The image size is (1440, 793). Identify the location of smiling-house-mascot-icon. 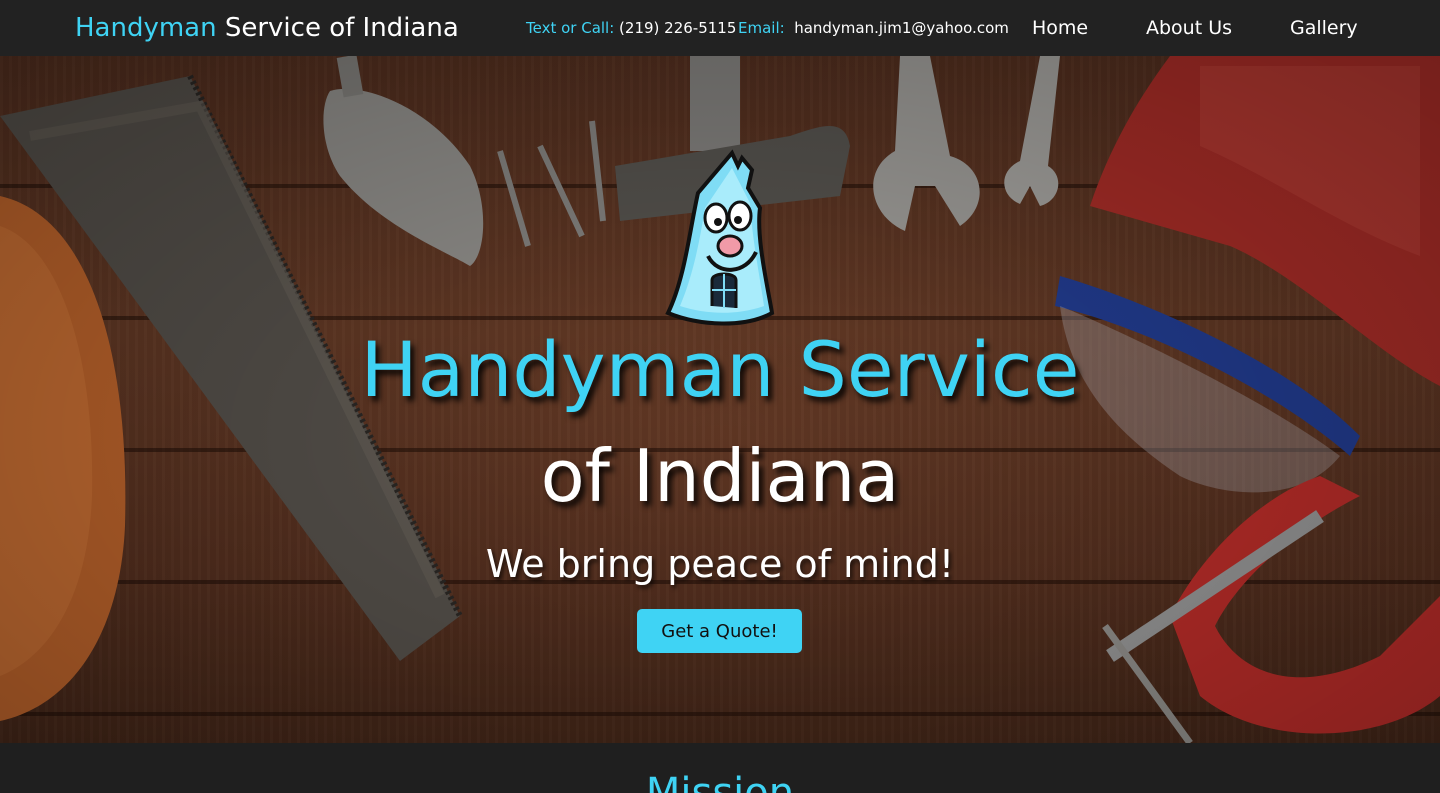
(720, 237).